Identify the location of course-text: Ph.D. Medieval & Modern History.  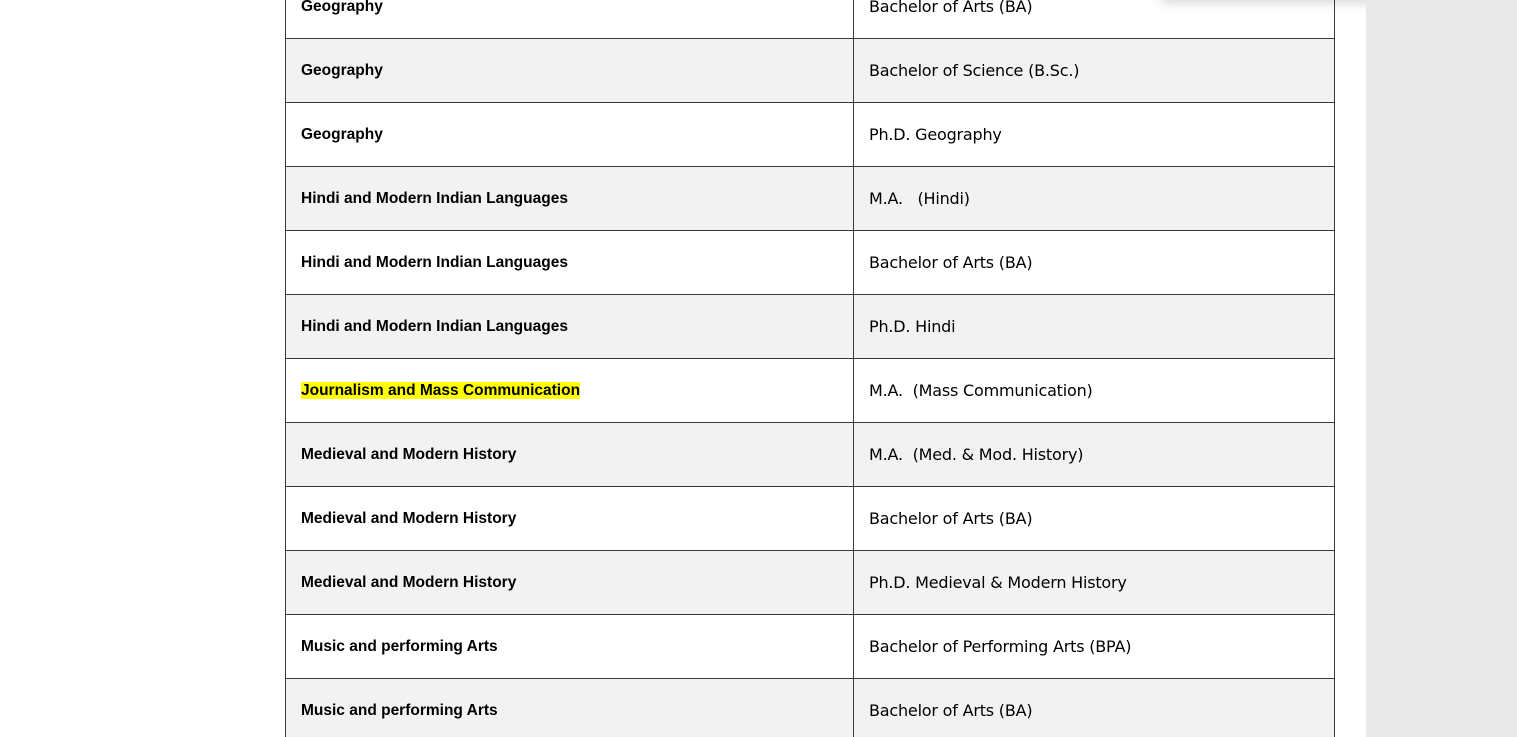
(998, 582).